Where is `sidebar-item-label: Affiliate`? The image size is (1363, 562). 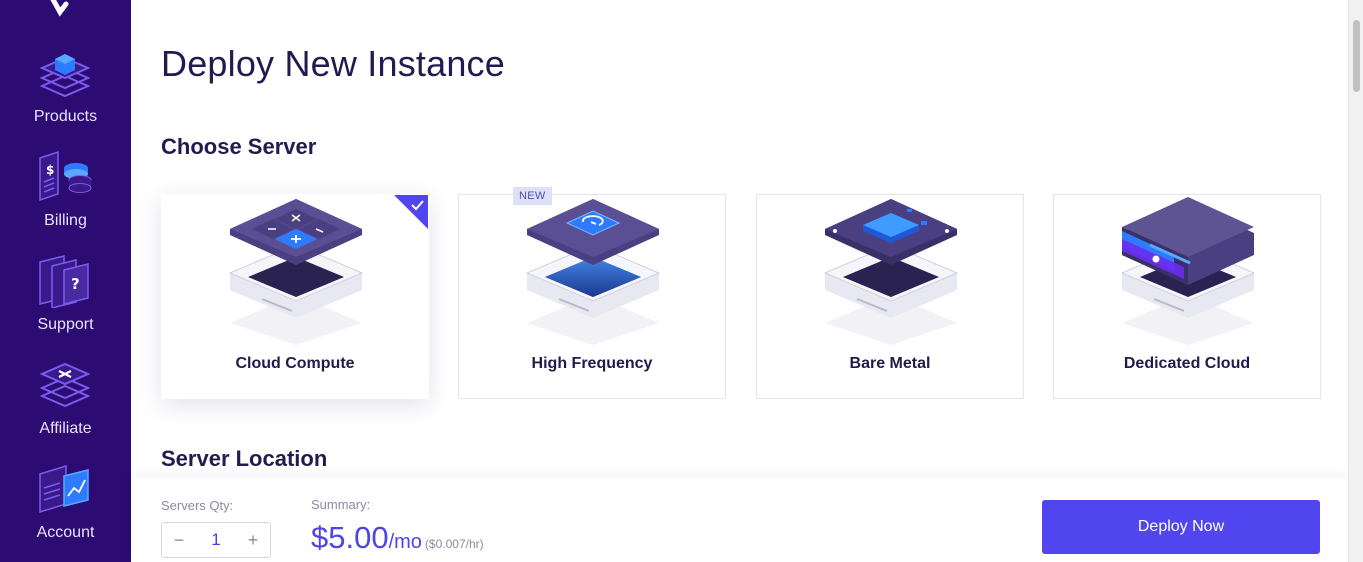 sidebar-item-label: Affiliate is located at coordinates (65, 428).